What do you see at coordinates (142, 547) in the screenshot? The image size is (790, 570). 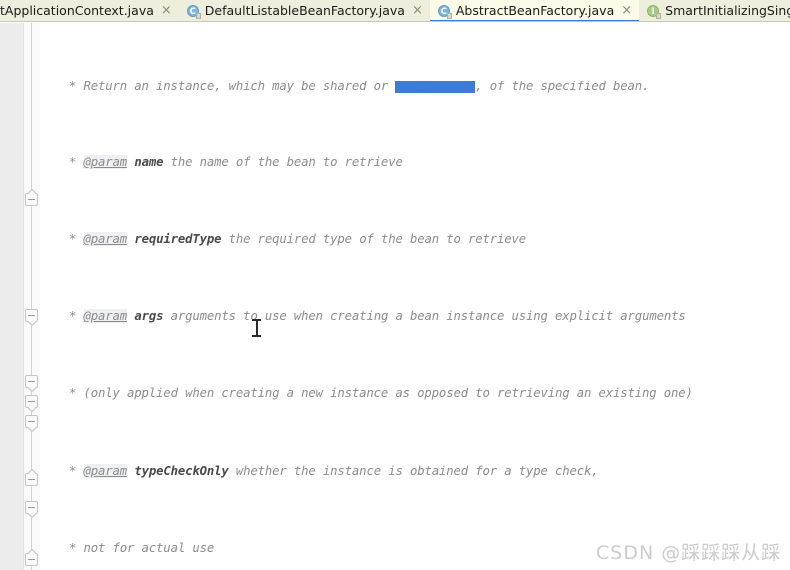 I see `code-line: * not for actual use` at bounding box center [142, 547].